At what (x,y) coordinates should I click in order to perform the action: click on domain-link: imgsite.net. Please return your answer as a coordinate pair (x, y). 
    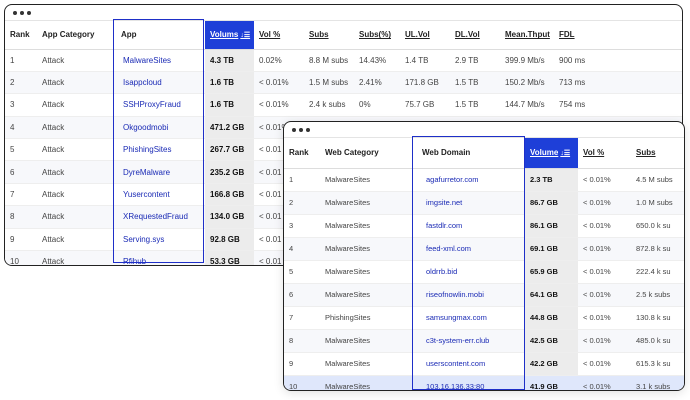
    Looking at the image, I should click on (468, 203).